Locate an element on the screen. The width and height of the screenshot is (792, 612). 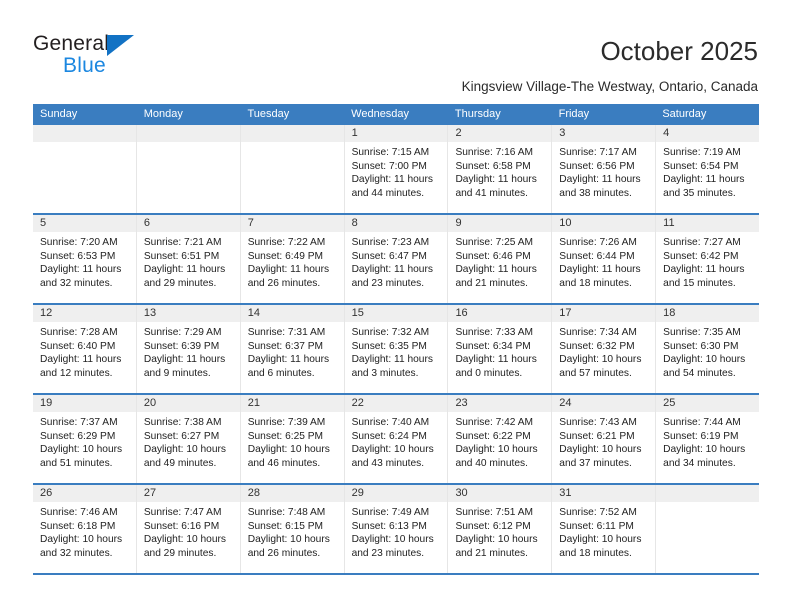
daylight-text: Daylight: 11 hours and 32 minutes. is located at coordinates (81, 276).